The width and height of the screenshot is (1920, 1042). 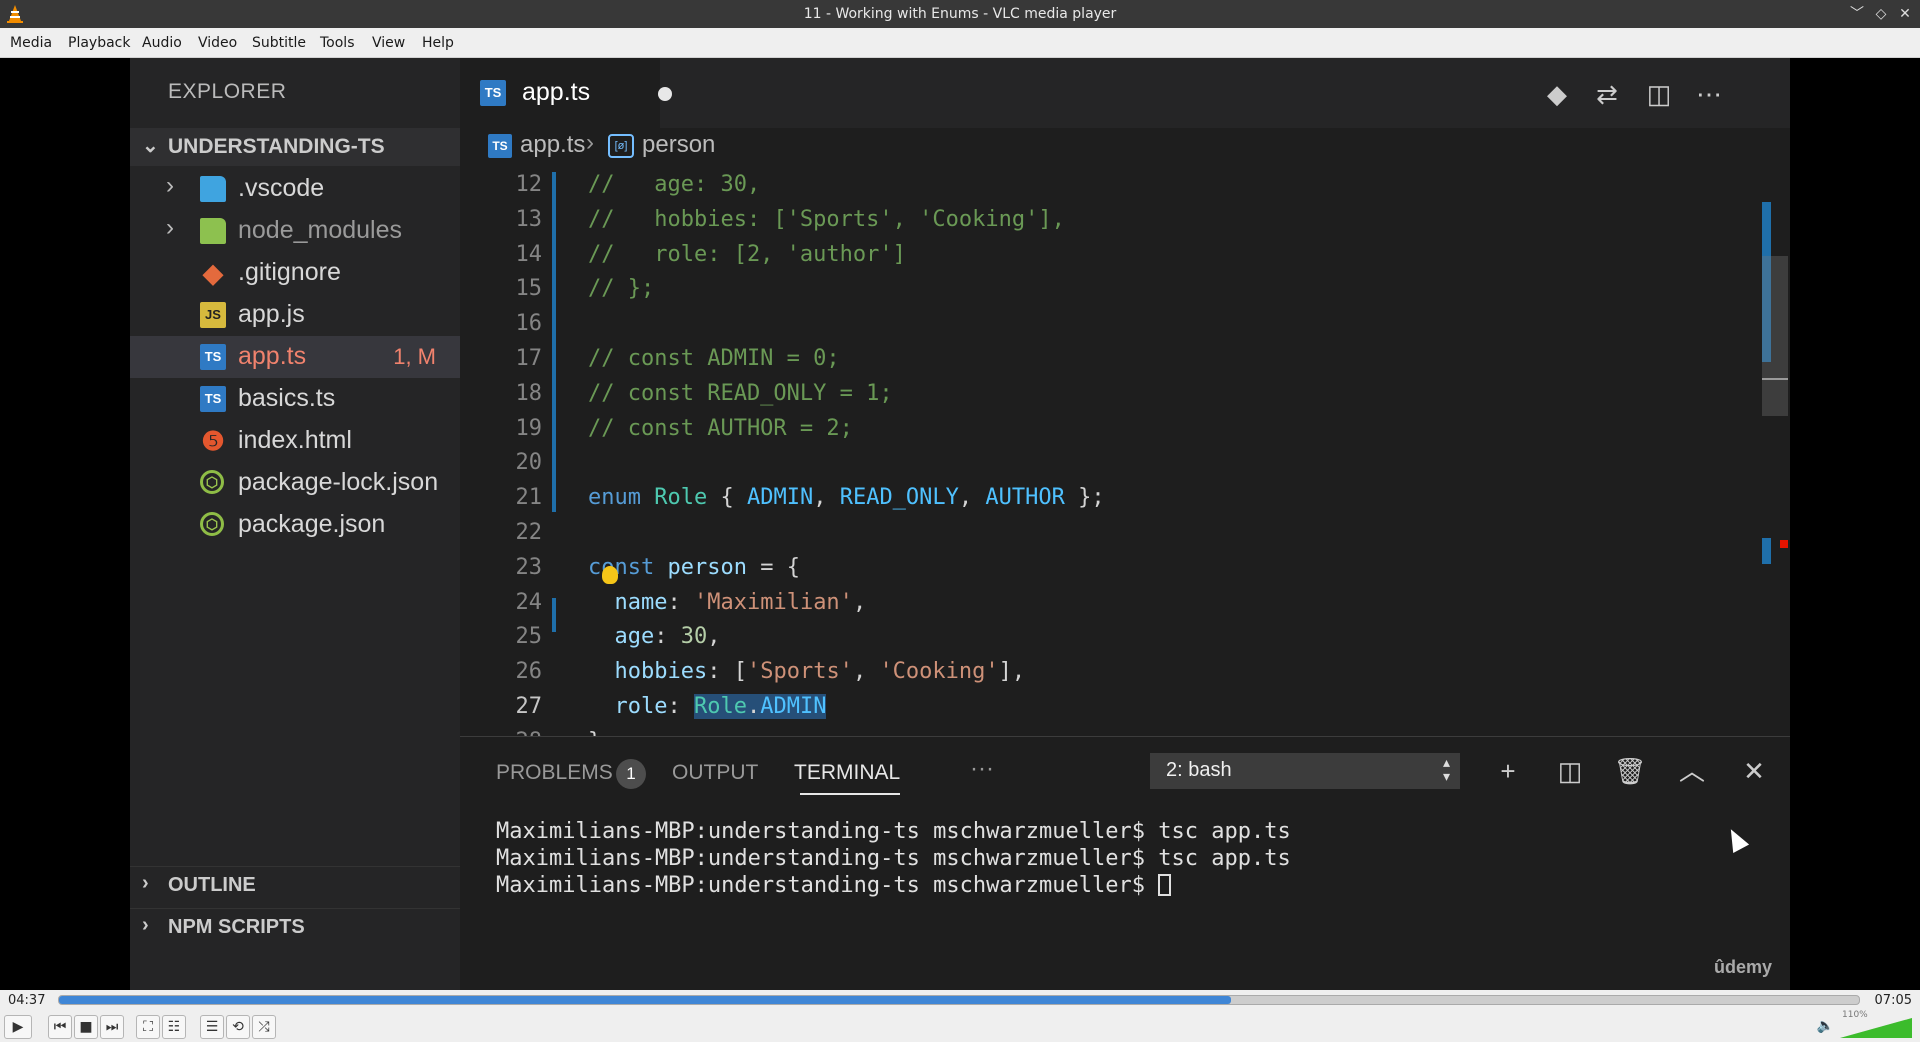 I want to click on elapsed-time: 04:37, so click(x=27, y=1000).